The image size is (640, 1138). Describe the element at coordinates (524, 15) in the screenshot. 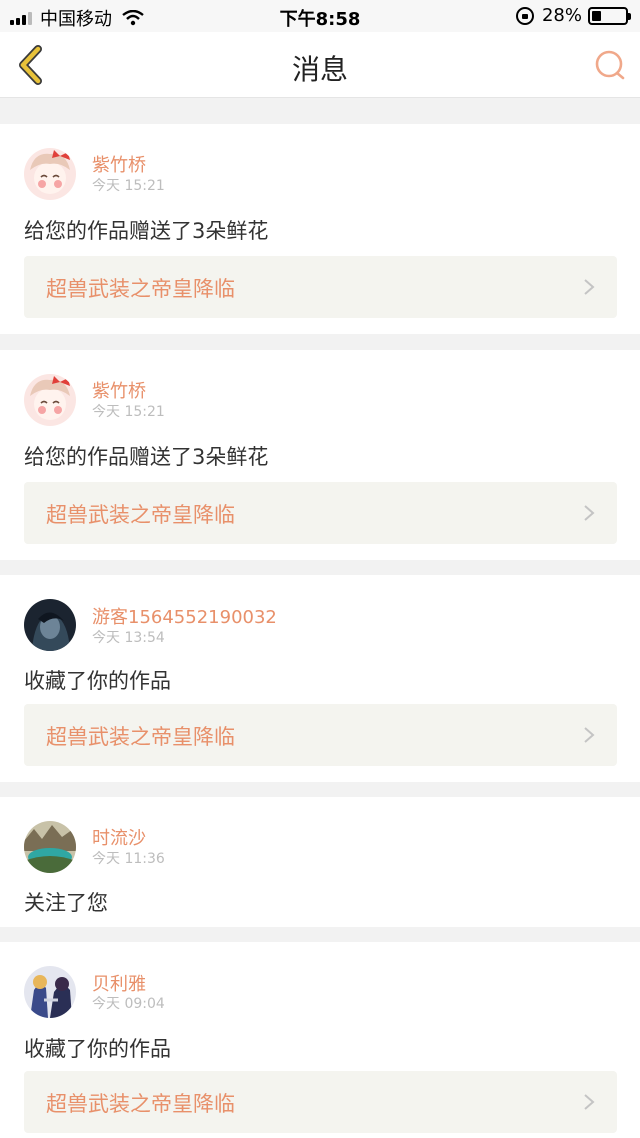

I see `rotation-lock-icon` at that location.